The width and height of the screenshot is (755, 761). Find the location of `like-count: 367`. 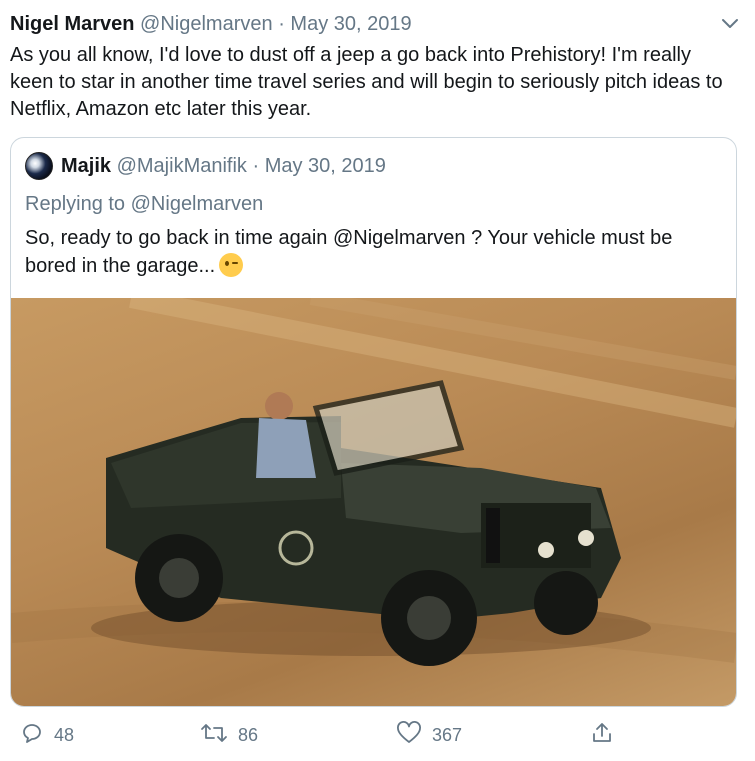

like-count: 367 is located at coordinates (447, 734).